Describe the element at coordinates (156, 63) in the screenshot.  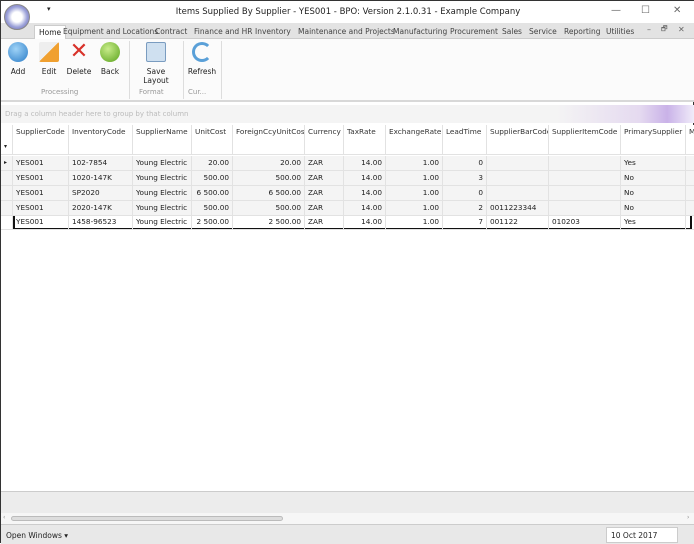
I see `save-layout-button: Save Layout` at that location.